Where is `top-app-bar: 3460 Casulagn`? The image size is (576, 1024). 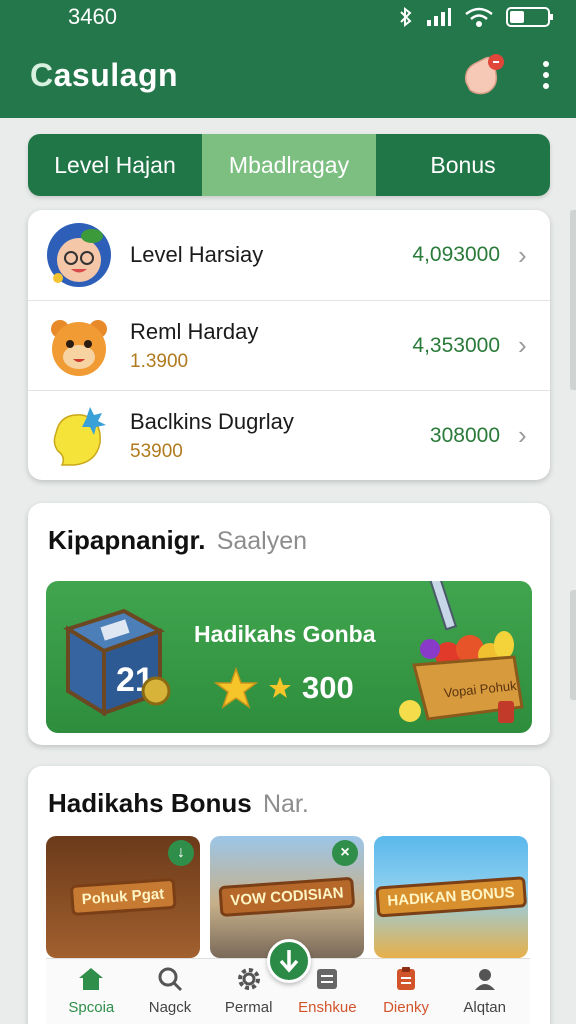 top-app-bar: 3460 Casulagn is located at coordinates (288, 59).